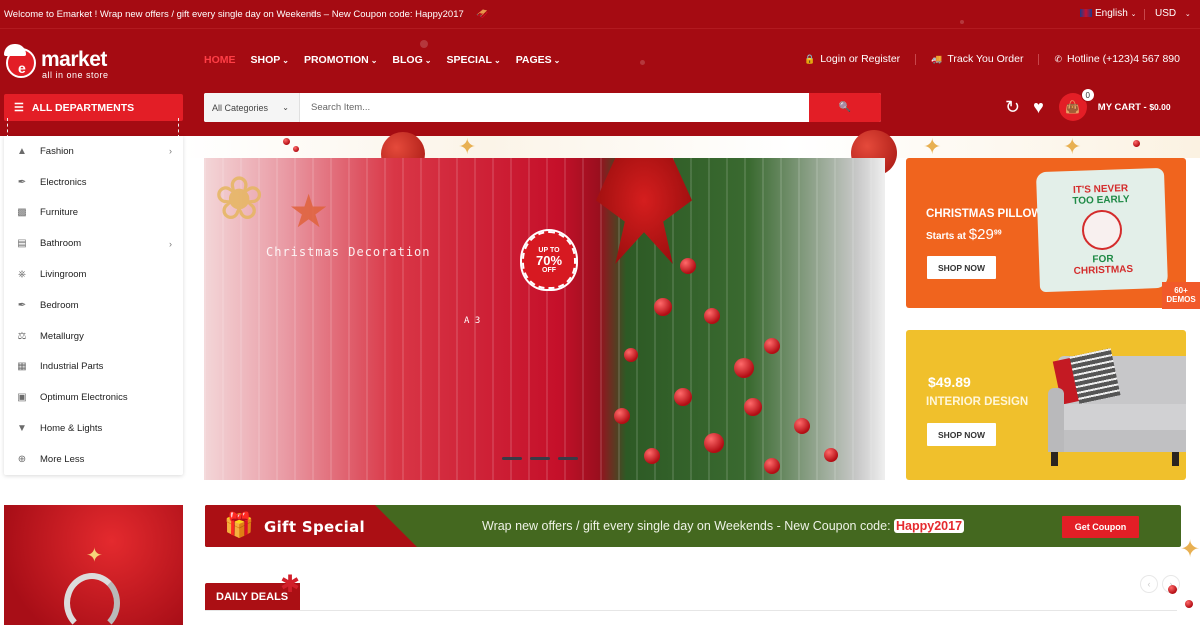  I want to click on logo-tagline: all in one store, so click(75, 75).